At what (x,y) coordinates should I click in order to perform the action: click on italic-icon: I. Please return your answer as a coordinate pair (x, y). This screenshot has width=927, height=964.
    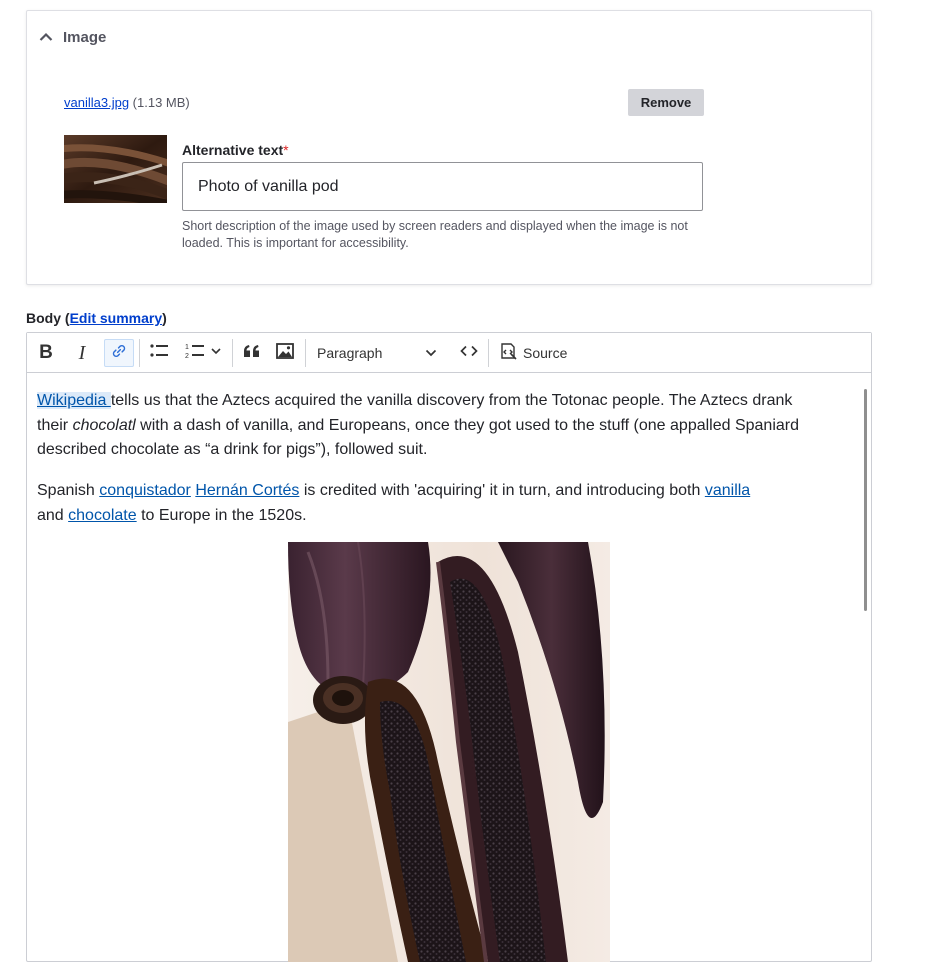
    Looking at the image, I should click on (82, 352).